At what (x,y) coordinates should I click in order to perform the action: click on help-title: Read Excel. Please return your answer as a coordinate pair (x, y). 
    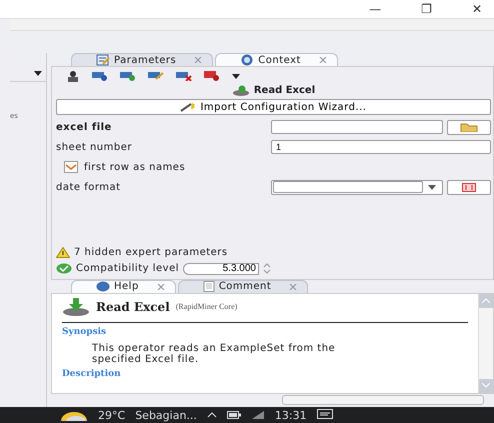
    Looking at the image, I should click on (133, 307).